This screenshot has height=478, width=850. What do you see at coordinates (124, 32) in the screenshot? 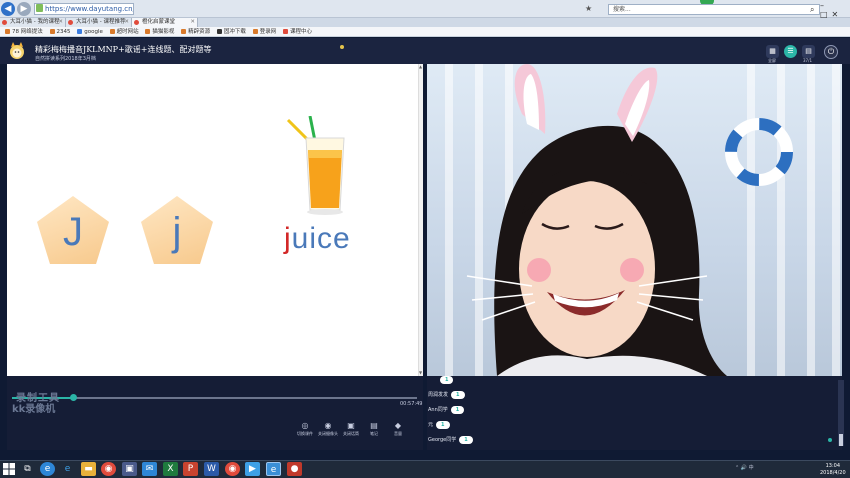
I see `bookmark-item: 超时网站` at bounding box center [124, 32].